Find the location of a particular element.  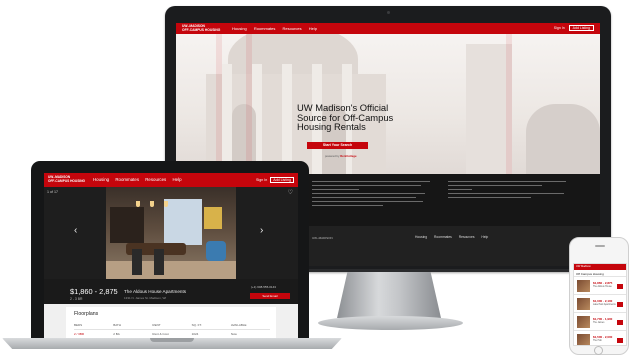

photo-gallery: 1 of 17 ♡ ‹ › is located at coordinates (171, 233).